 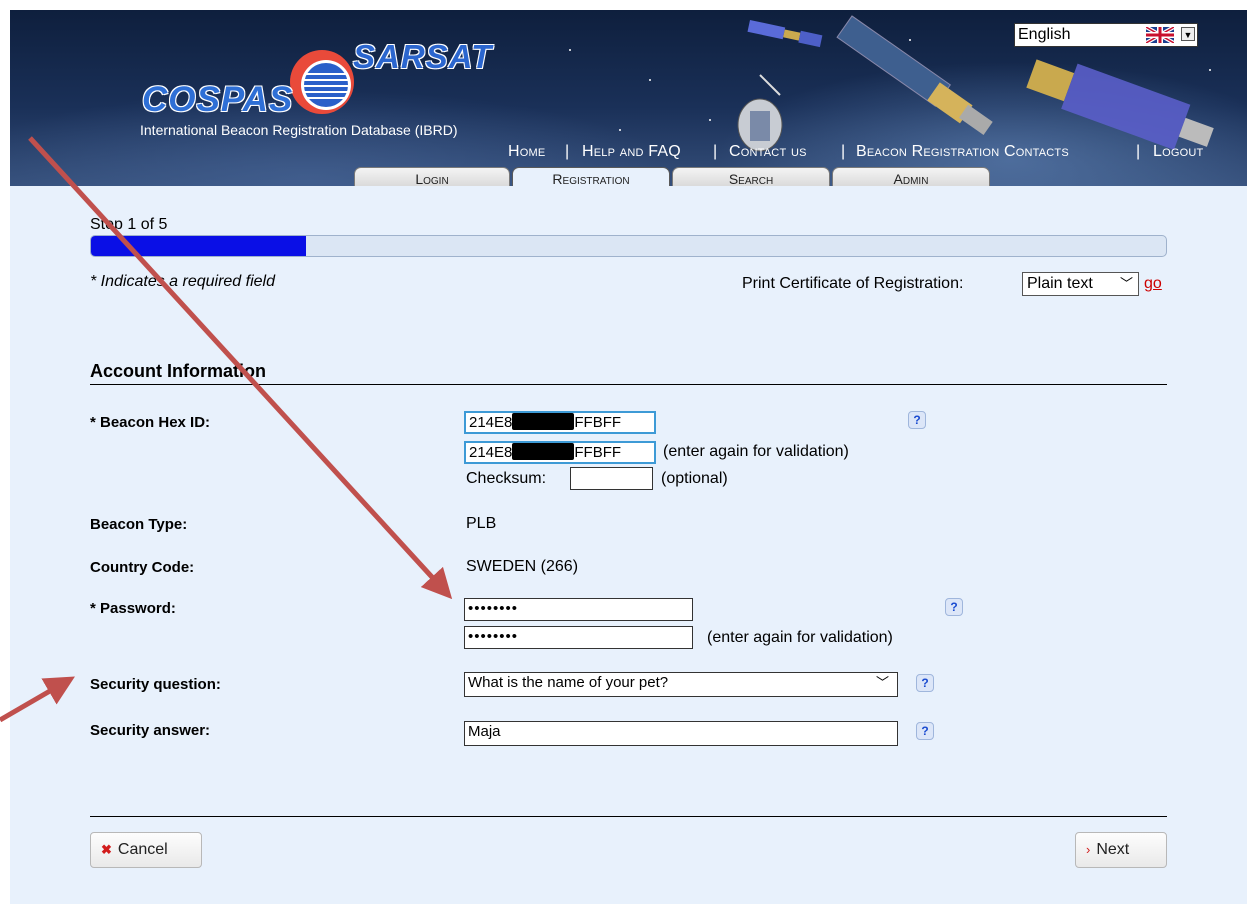 I want to click on logo-sarsat: SARSAT, so click(x=423, y=56).